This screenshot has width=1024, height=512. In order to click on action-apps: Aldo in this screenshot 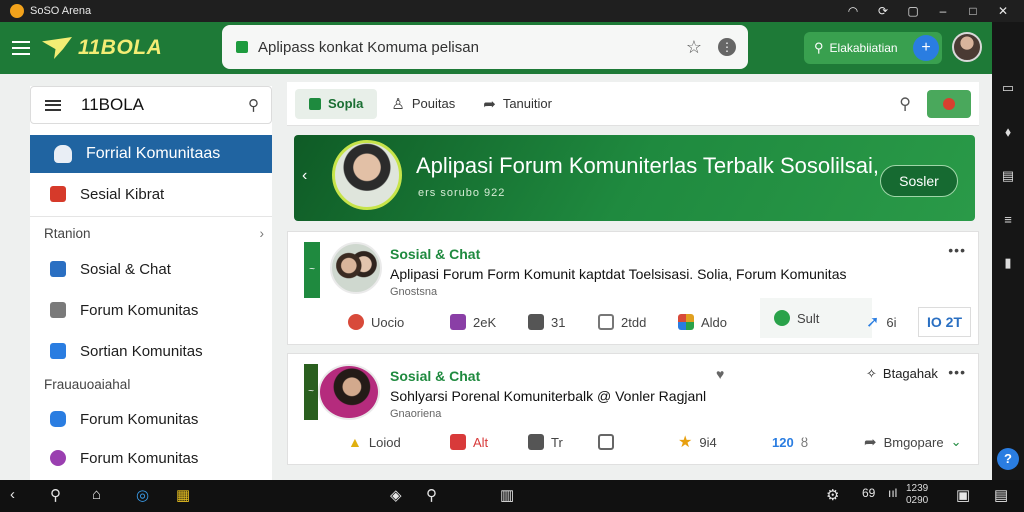, I will do `click(702, 322)`.